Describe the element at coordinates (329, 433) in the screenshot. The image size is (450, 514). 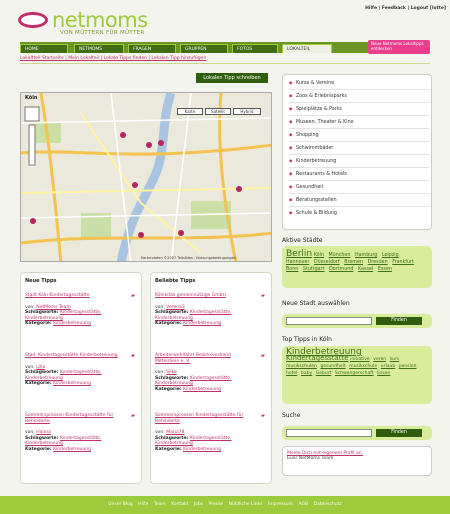
I see `search-input` at that location.